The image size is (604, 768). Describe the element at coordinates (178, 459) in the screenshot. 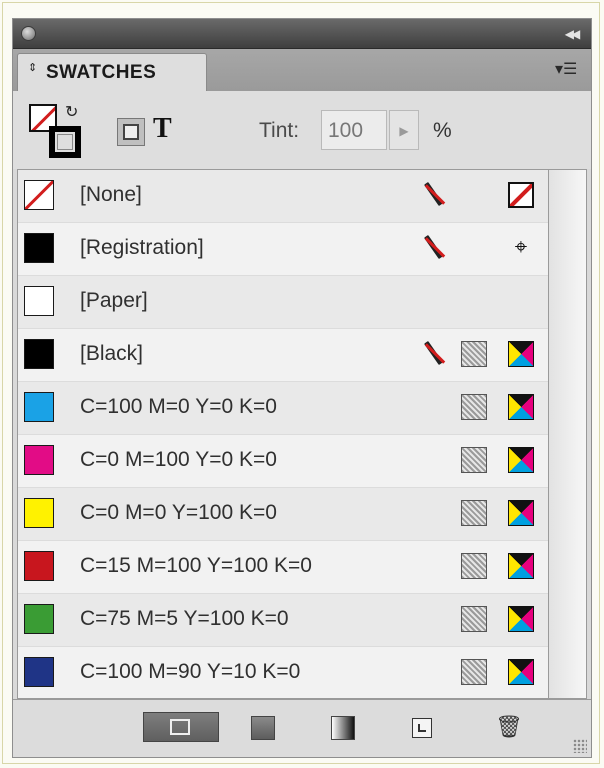

I see `swatch-name: C=0 M=100 Y=0 K=0` at that location.